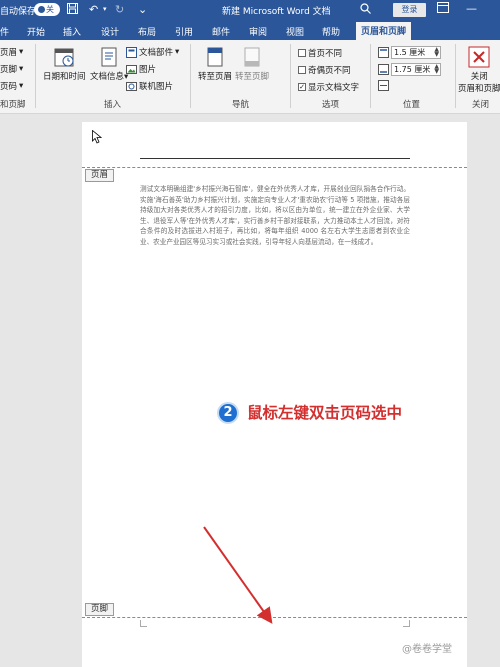  What do you see at coordinates (228, 413) in the screenshot?
I see `step-badge: 2` at bounding box center [228, 413].